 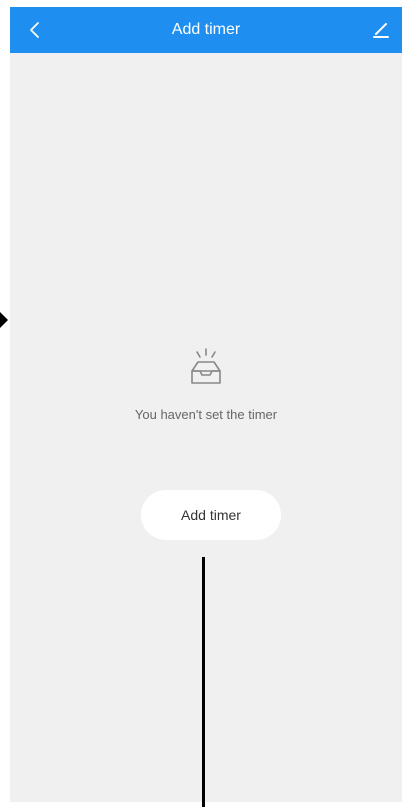 What do you see at coordinates (206, 414) in the screenshot?
I see `empty-state-message: You haven't set the timer` at bounding box center [206, 414].